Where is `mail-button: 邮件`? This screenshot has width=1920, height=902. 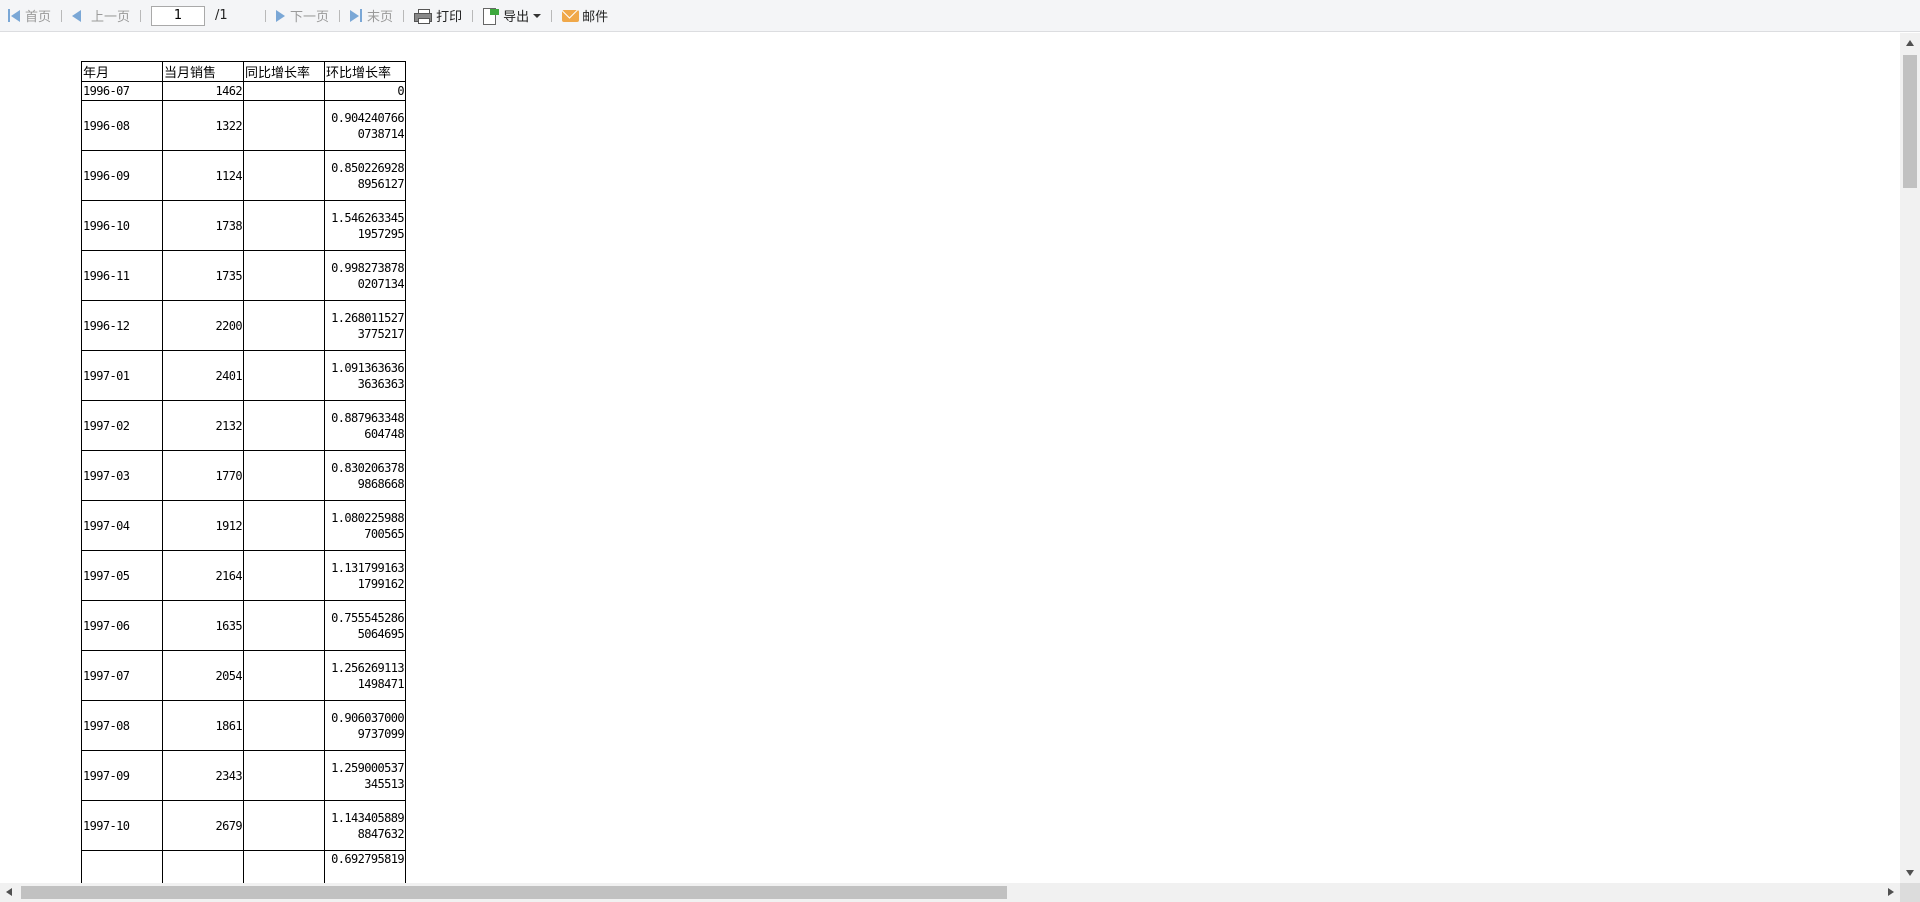 mail-button: 邮件 is located at coordinates (585, 16).